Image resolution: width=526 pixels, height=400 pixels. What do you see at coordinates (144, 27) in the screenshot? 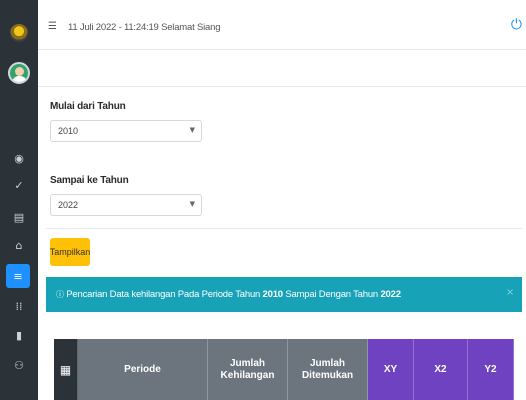
I see `datetime-text: 11 Juli 2022 - 11:24:19 Selamat Siang` at bounding box center [144, 27].